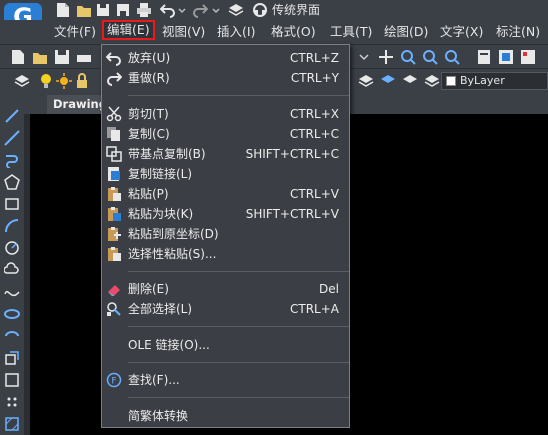 This screenshot has height=435, width=548. What do you see at coordinates (12, 292) in the screenshot?
I see `spline-icon` at bounding box center [12, 292].